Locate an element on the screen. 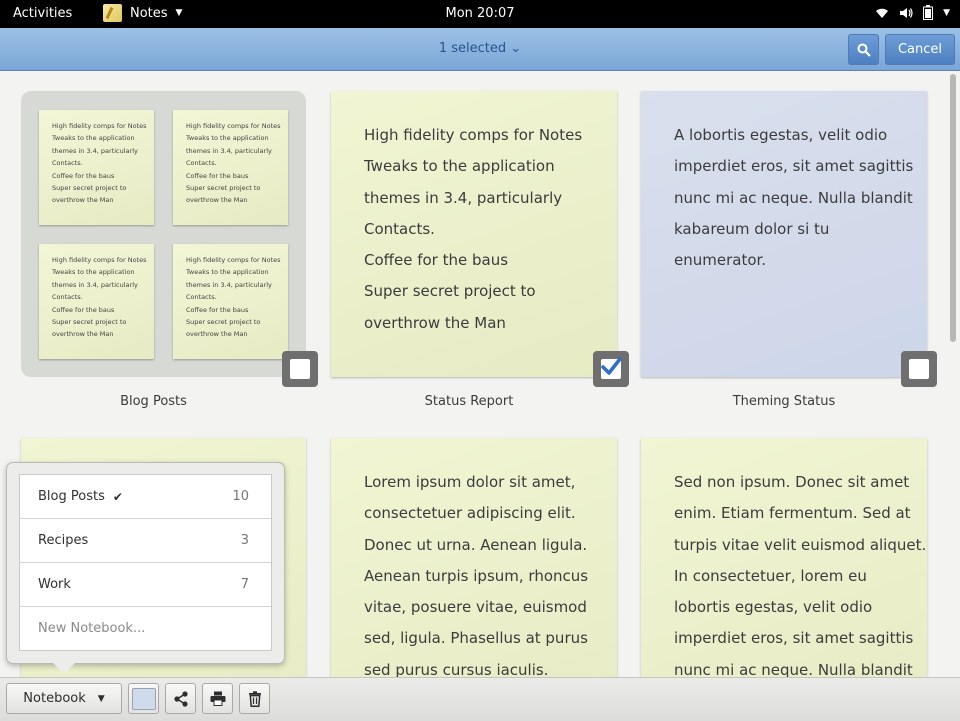 The image size is (960, 721). notebook-row-work: Work 7 is located at coordinates (145, 585).